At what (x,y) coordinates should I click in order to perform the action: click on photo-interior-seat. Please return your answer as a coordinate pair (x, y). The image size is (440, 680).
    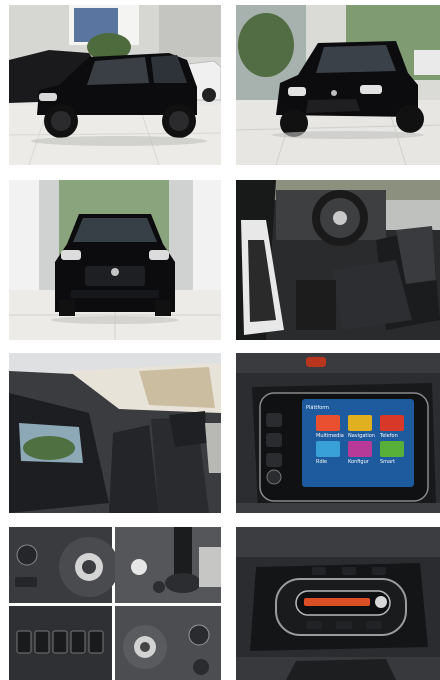
    Looking at the image, I should click on (338, 260).